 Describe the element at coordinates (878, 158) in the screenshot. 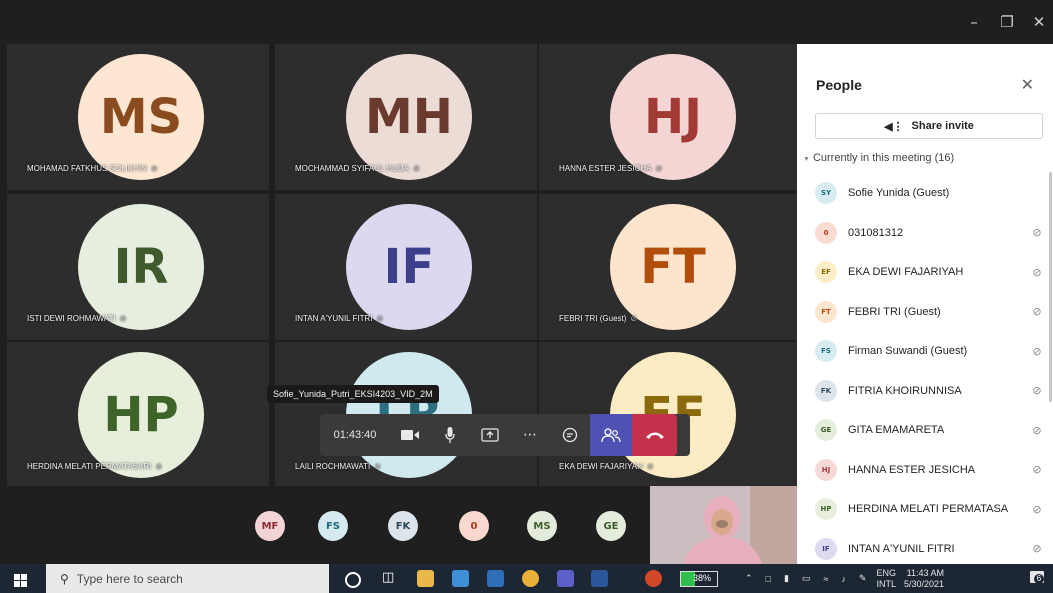

I see `meeting-section-header: ▼ Currently in this meeting (16)` at that location.